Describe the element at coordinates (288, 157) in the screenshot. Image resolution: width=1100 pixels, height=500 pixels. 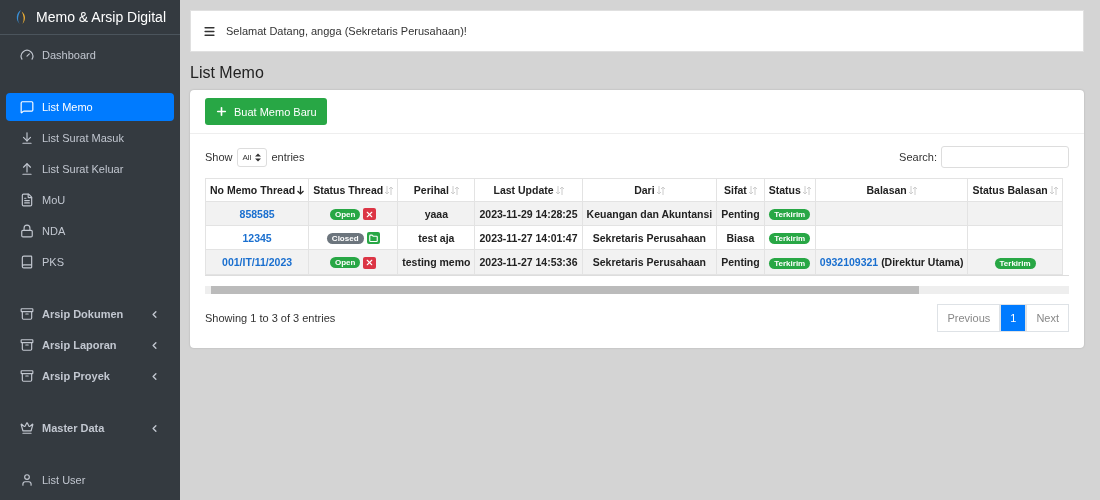
I see `entries-label: entries` at that location.